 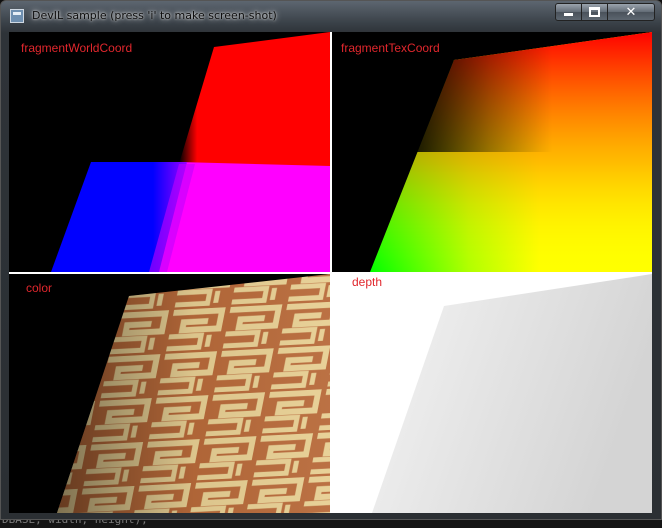 I want to click on pane-label-color: color, so click(x=39, y=288).